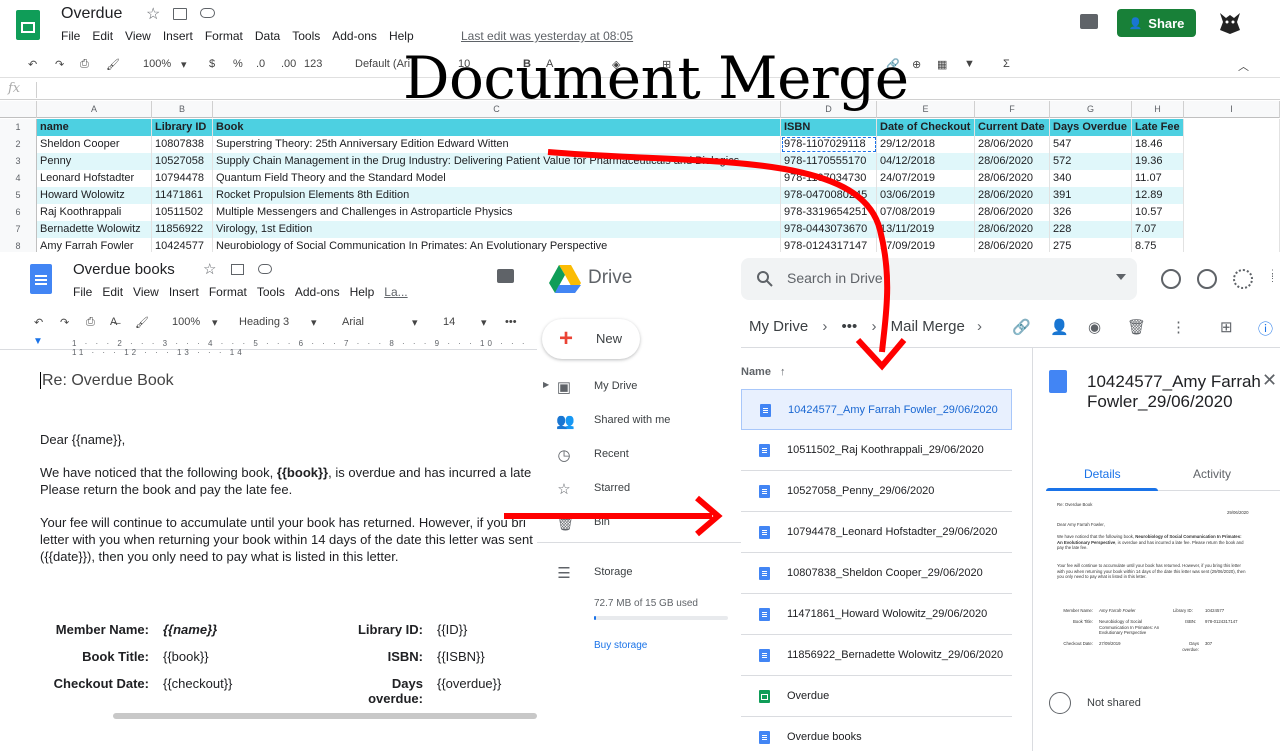 The width and height of the screenshot is (1280, 751). Describe the element at coordinates (1158, 708) in the screenshot. I see `sharing-status: Not shared` at that location.